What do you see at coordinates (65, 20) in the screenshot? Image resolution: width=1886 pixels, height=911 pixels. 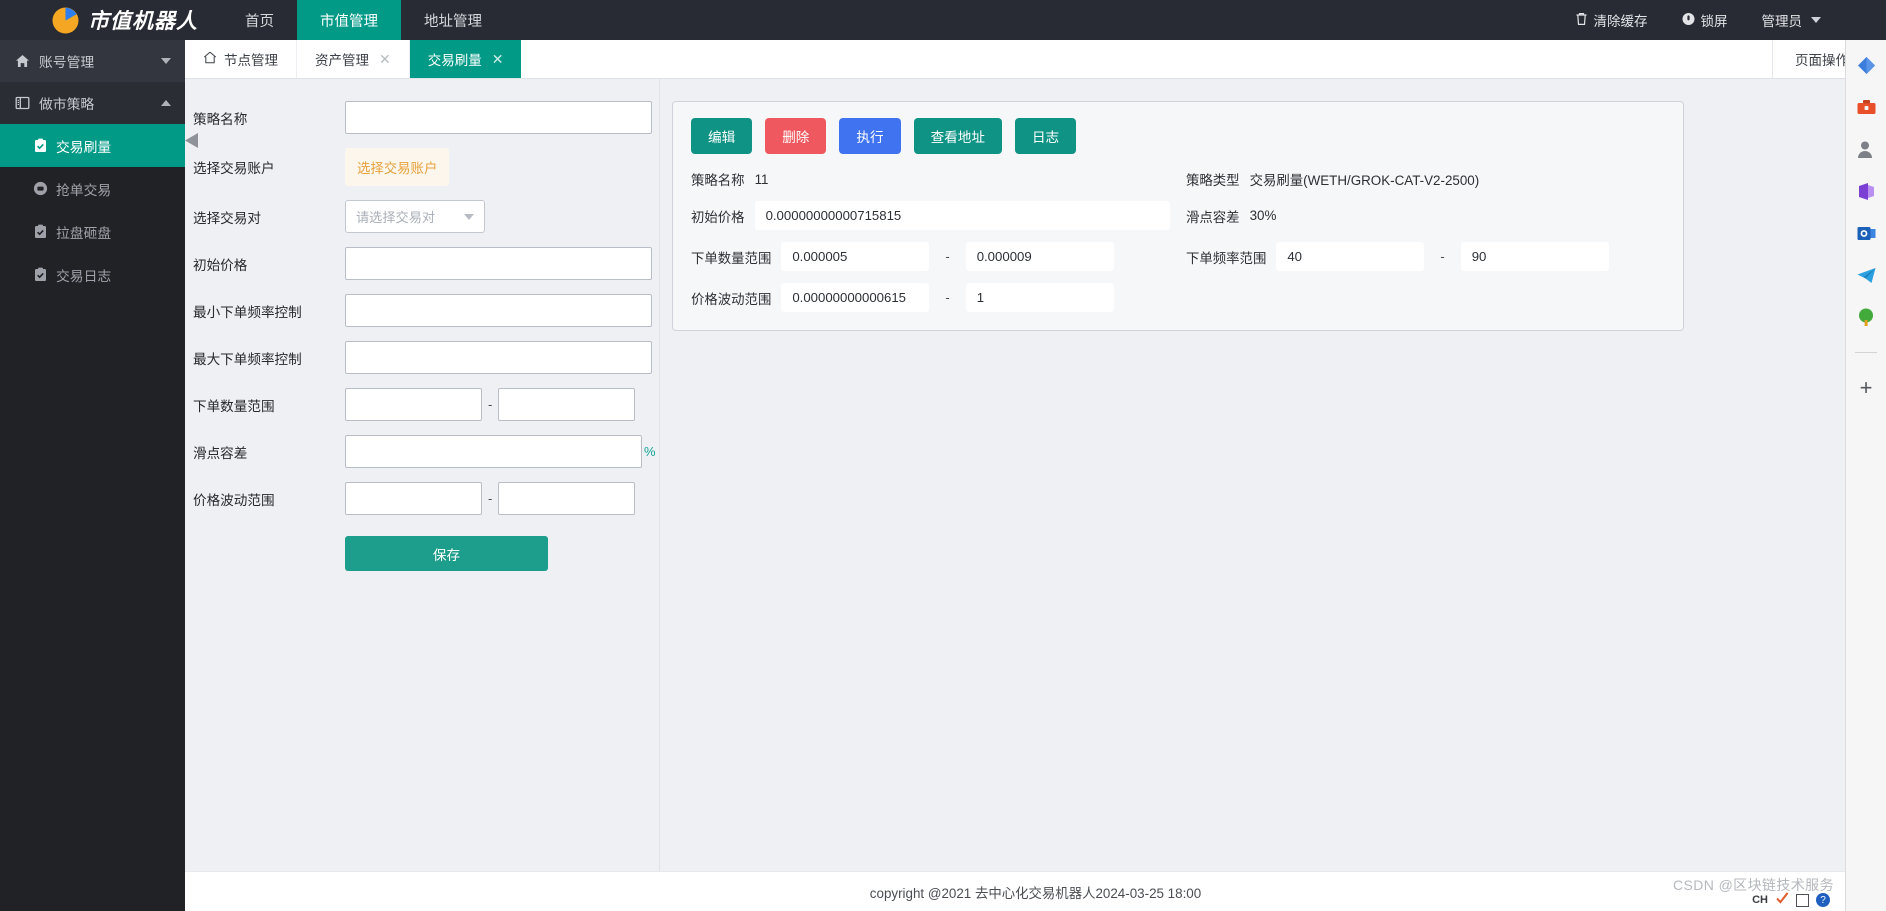 I see `pie-logo-icon` at bounding box center [65, 20].